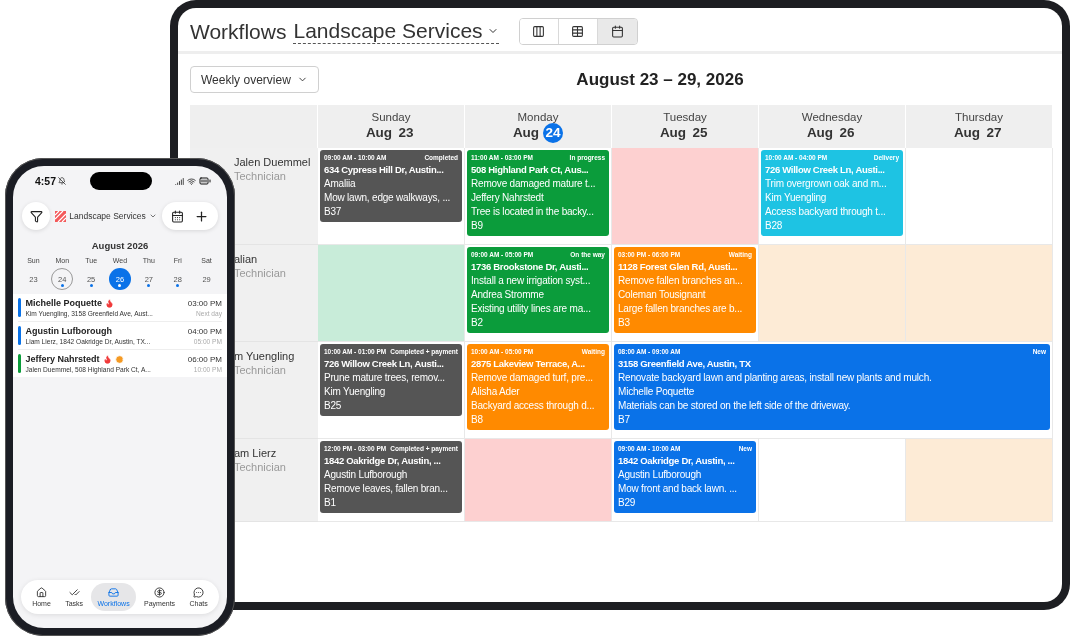 The height and width of the screenshot is (640, 1072). Describe the element at coordinates (62, 359) in the screenshot. I see `job-title: Jeffery Nahrstedt` at that location.